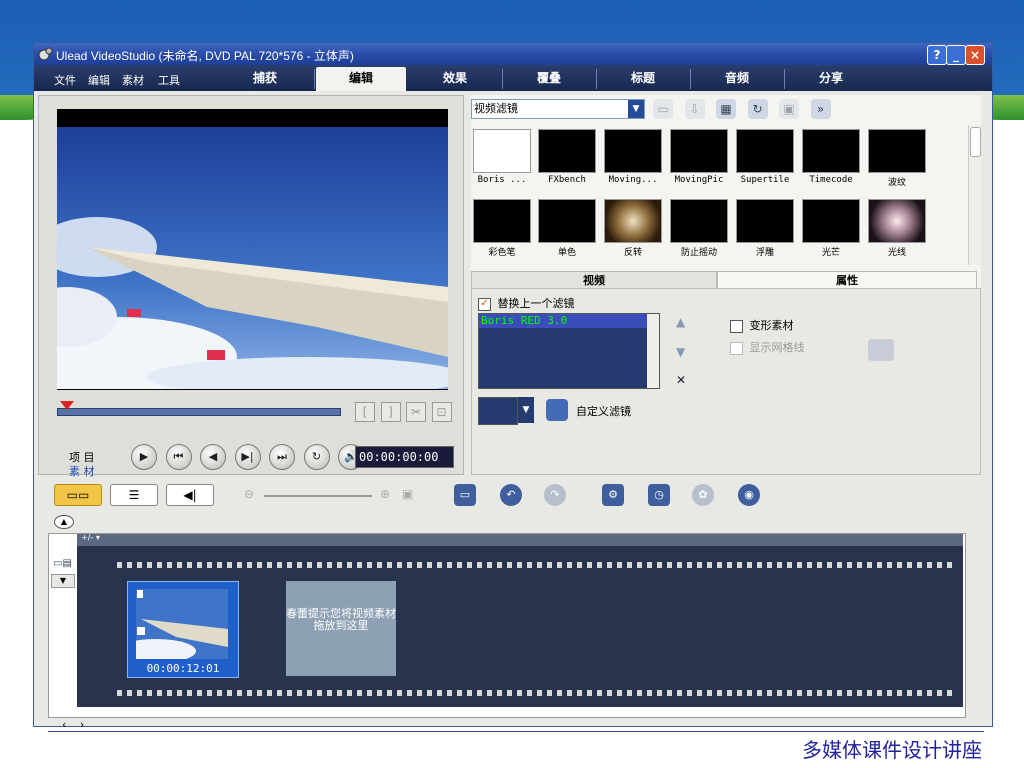  What do you see at coordinates (64, 724) in the screenshot?
I see `scroll-left-icon: ‹` at bounding box center [64, 724].